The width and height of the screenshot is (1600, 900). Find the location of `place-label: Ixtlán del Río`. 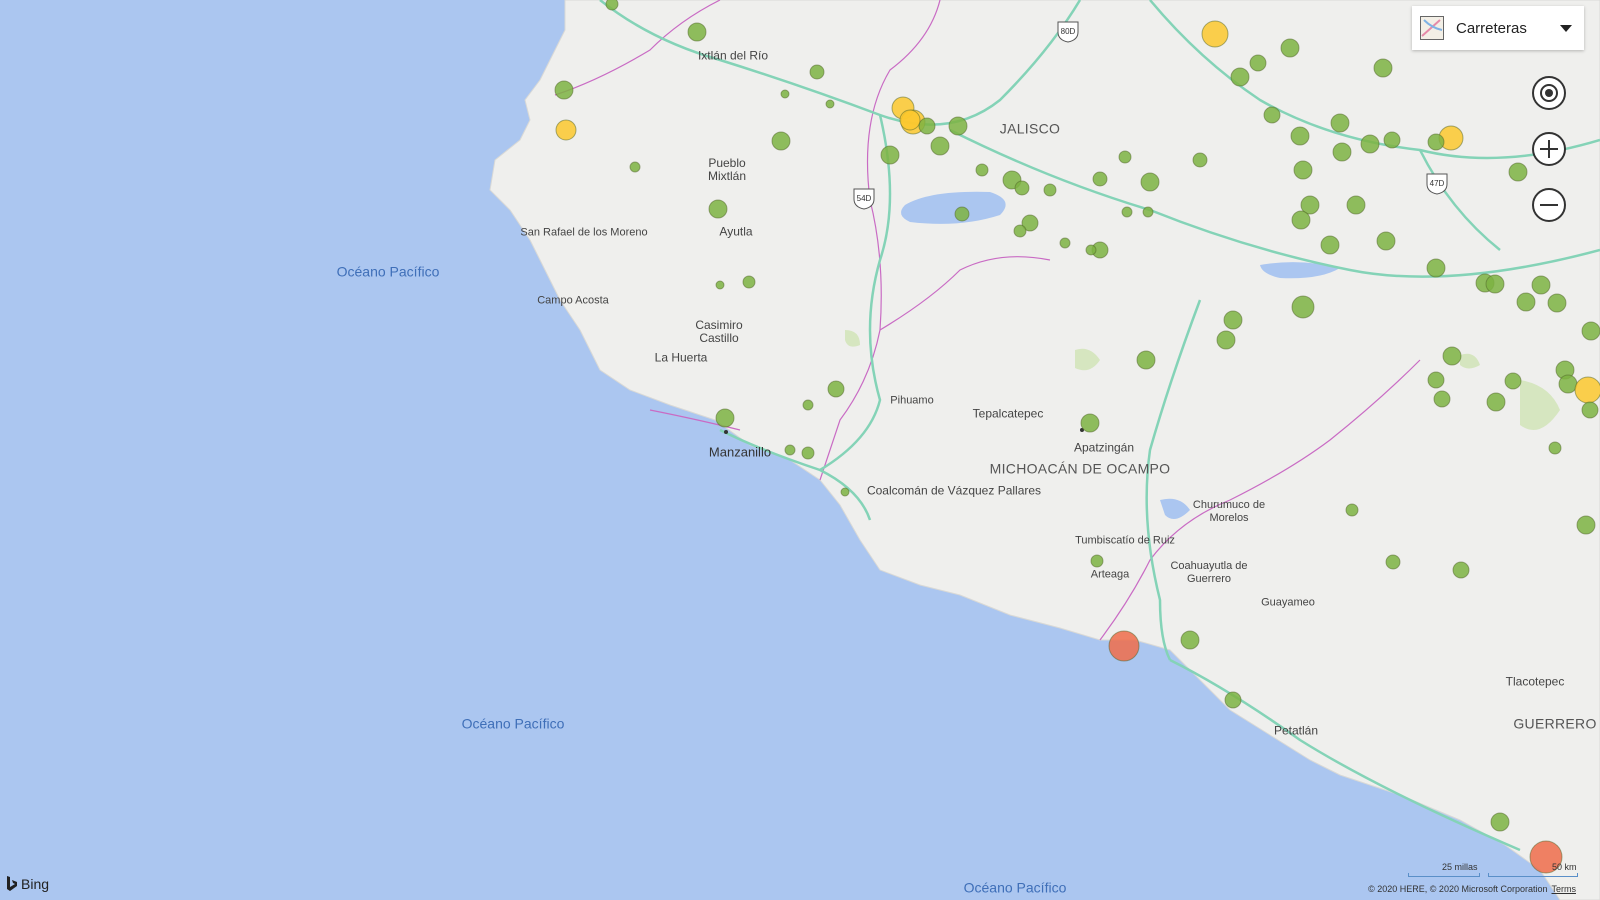

place-label: Ixtlán del Río is located at coordinates (733, 55).